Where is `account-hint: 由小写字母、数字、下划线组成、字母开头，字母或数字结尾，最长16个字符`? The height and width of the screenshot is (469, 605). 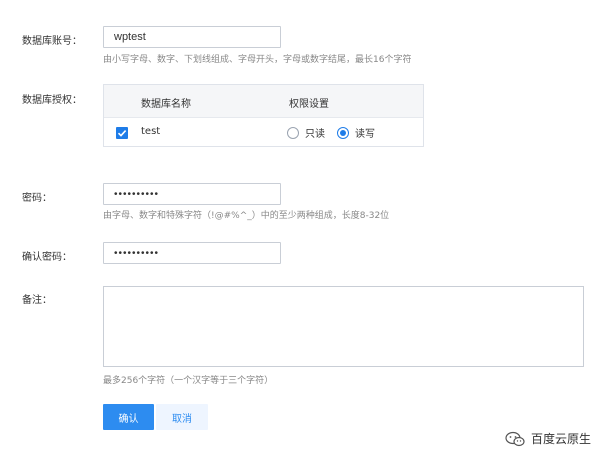
account-hint: 由小写字母、数字、下划线组成、字母开头，字母或数字结尾，最长16个字符 is located at coordinates (257, 60).